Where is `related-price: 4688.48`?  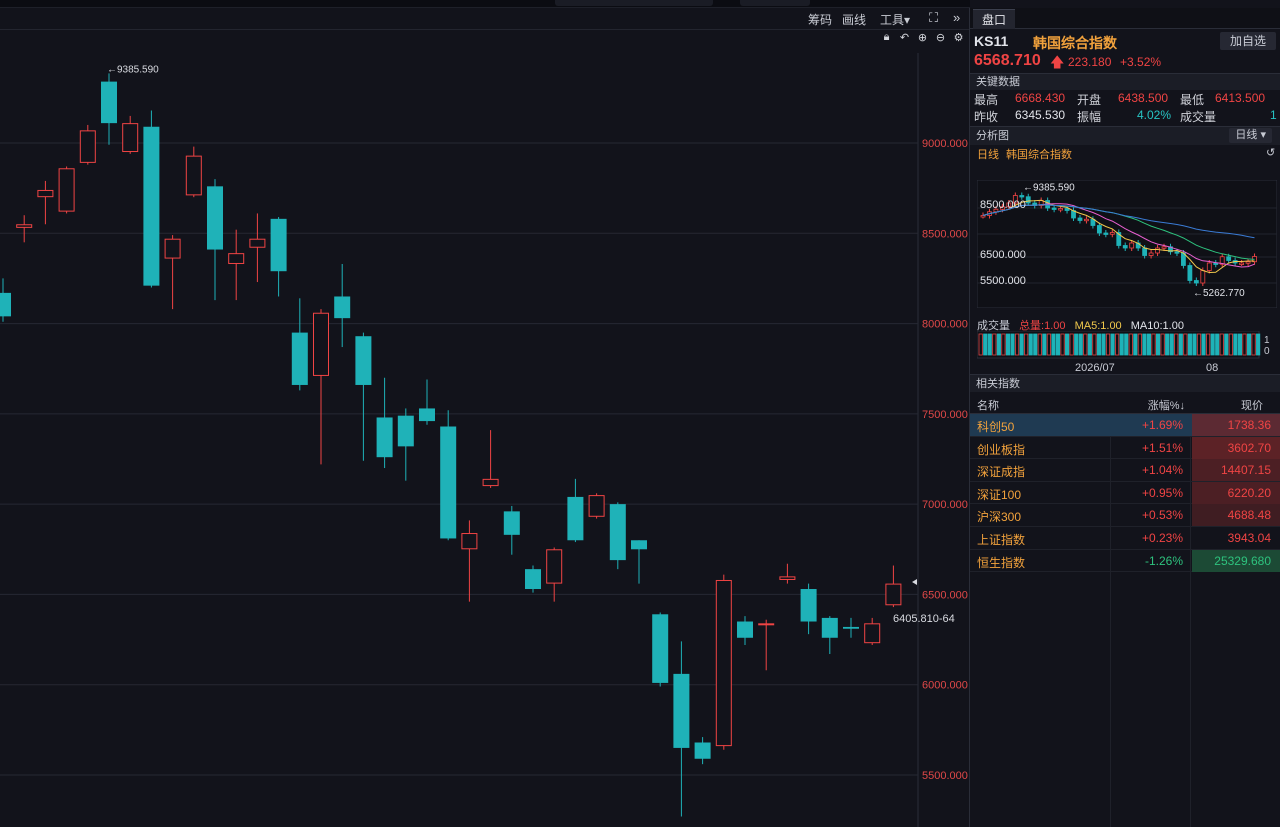
related-price: 4688.48 is located at coordinates (1236, 515).